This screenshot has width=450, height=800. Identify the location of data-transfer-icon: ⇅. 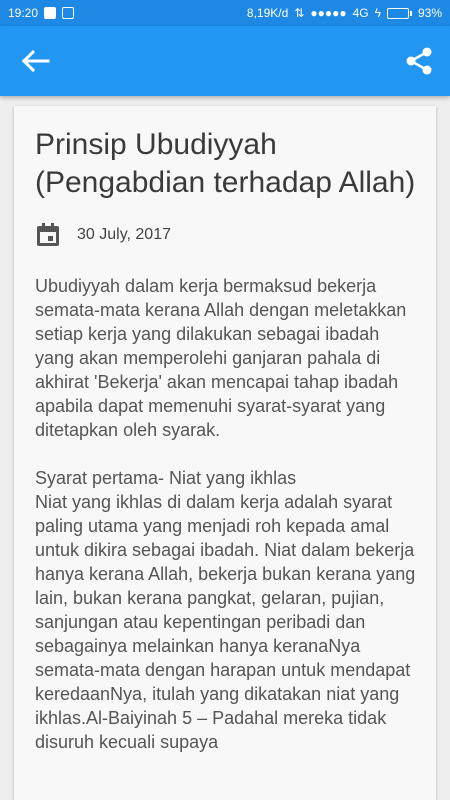
(299, 13).